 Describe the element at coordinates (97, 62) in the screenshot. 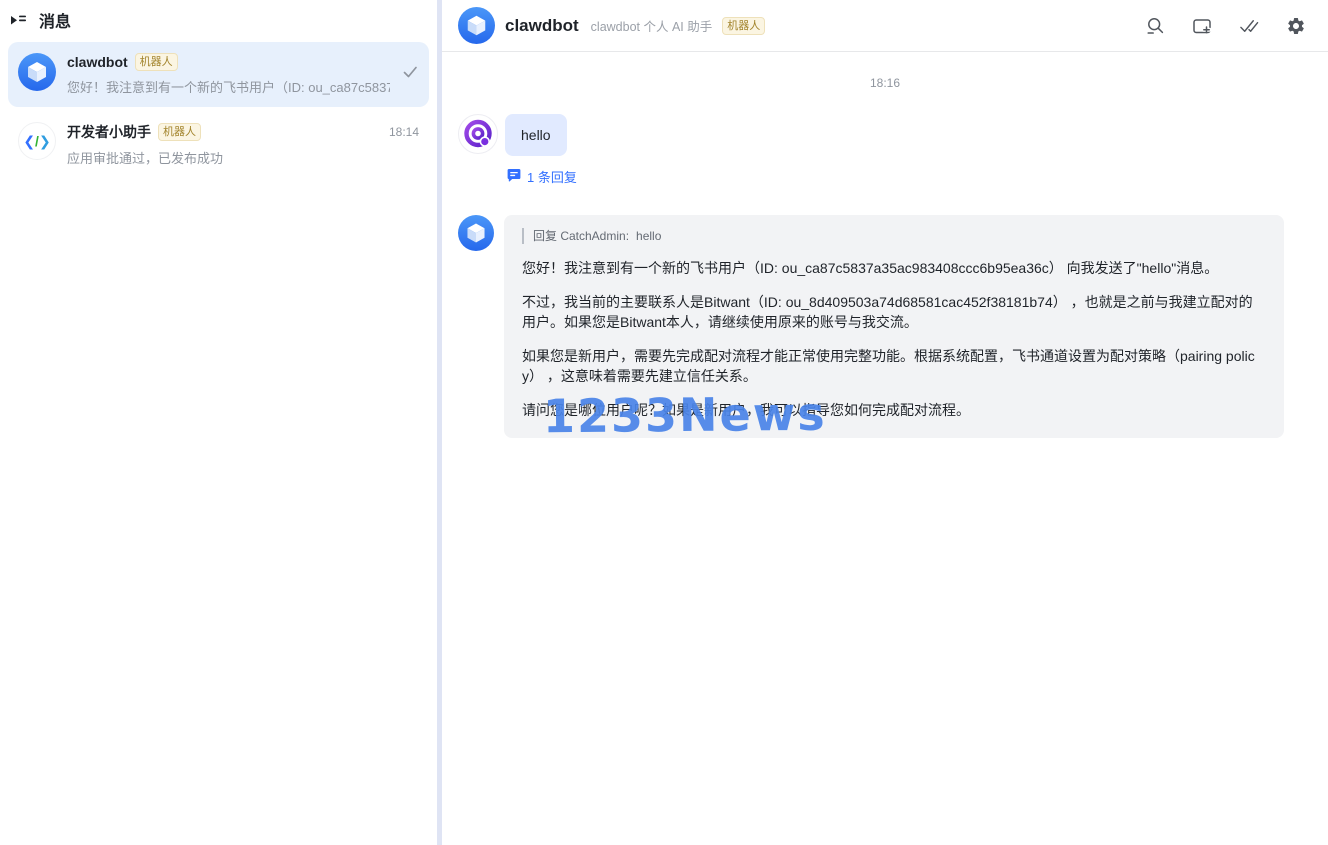

I see `chat-name: clawdbot` at that location.